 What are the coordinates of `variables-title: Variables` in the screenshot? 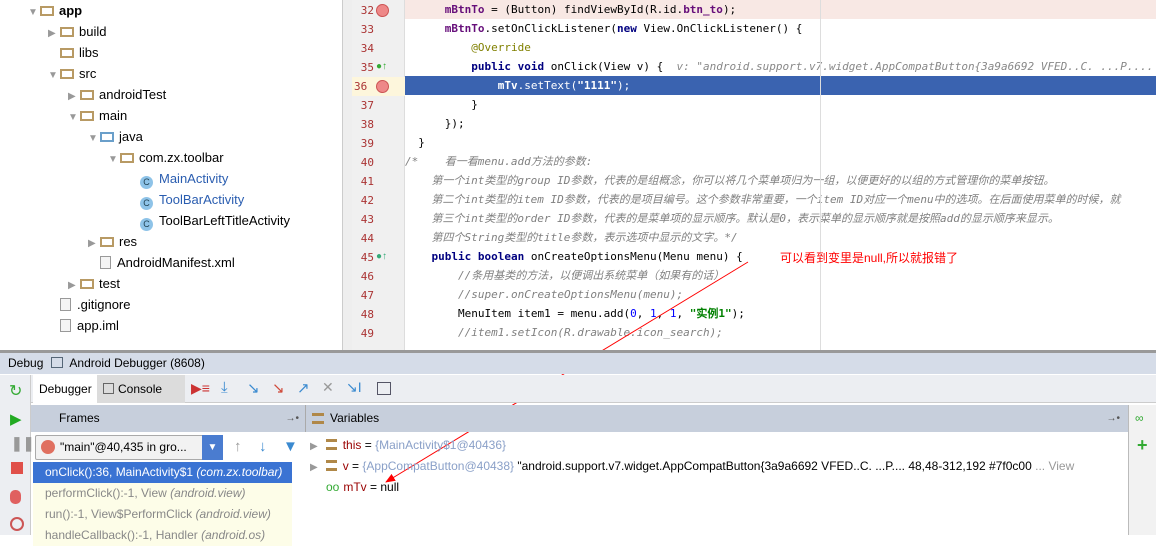 It's located at (355, 418).